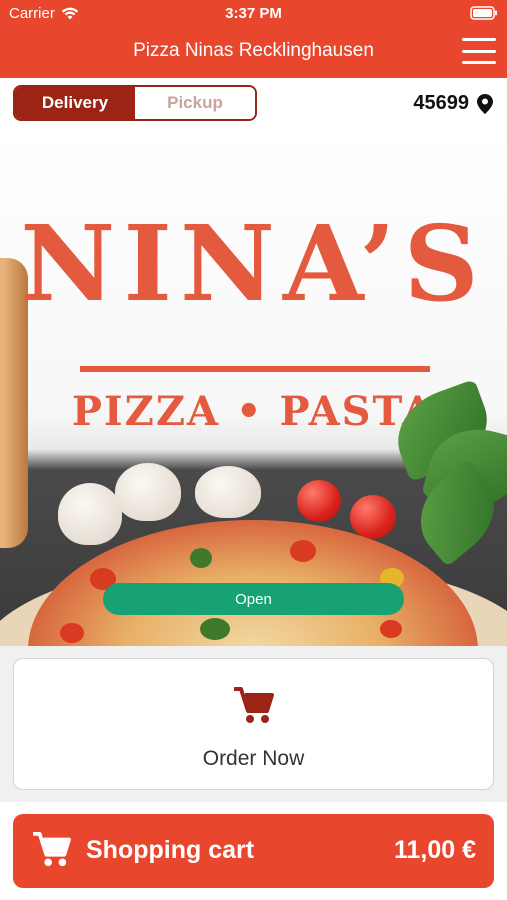 The height and width of the screenshot is (900, 507). I want to click on map-pin-icon, so click(485, 103).